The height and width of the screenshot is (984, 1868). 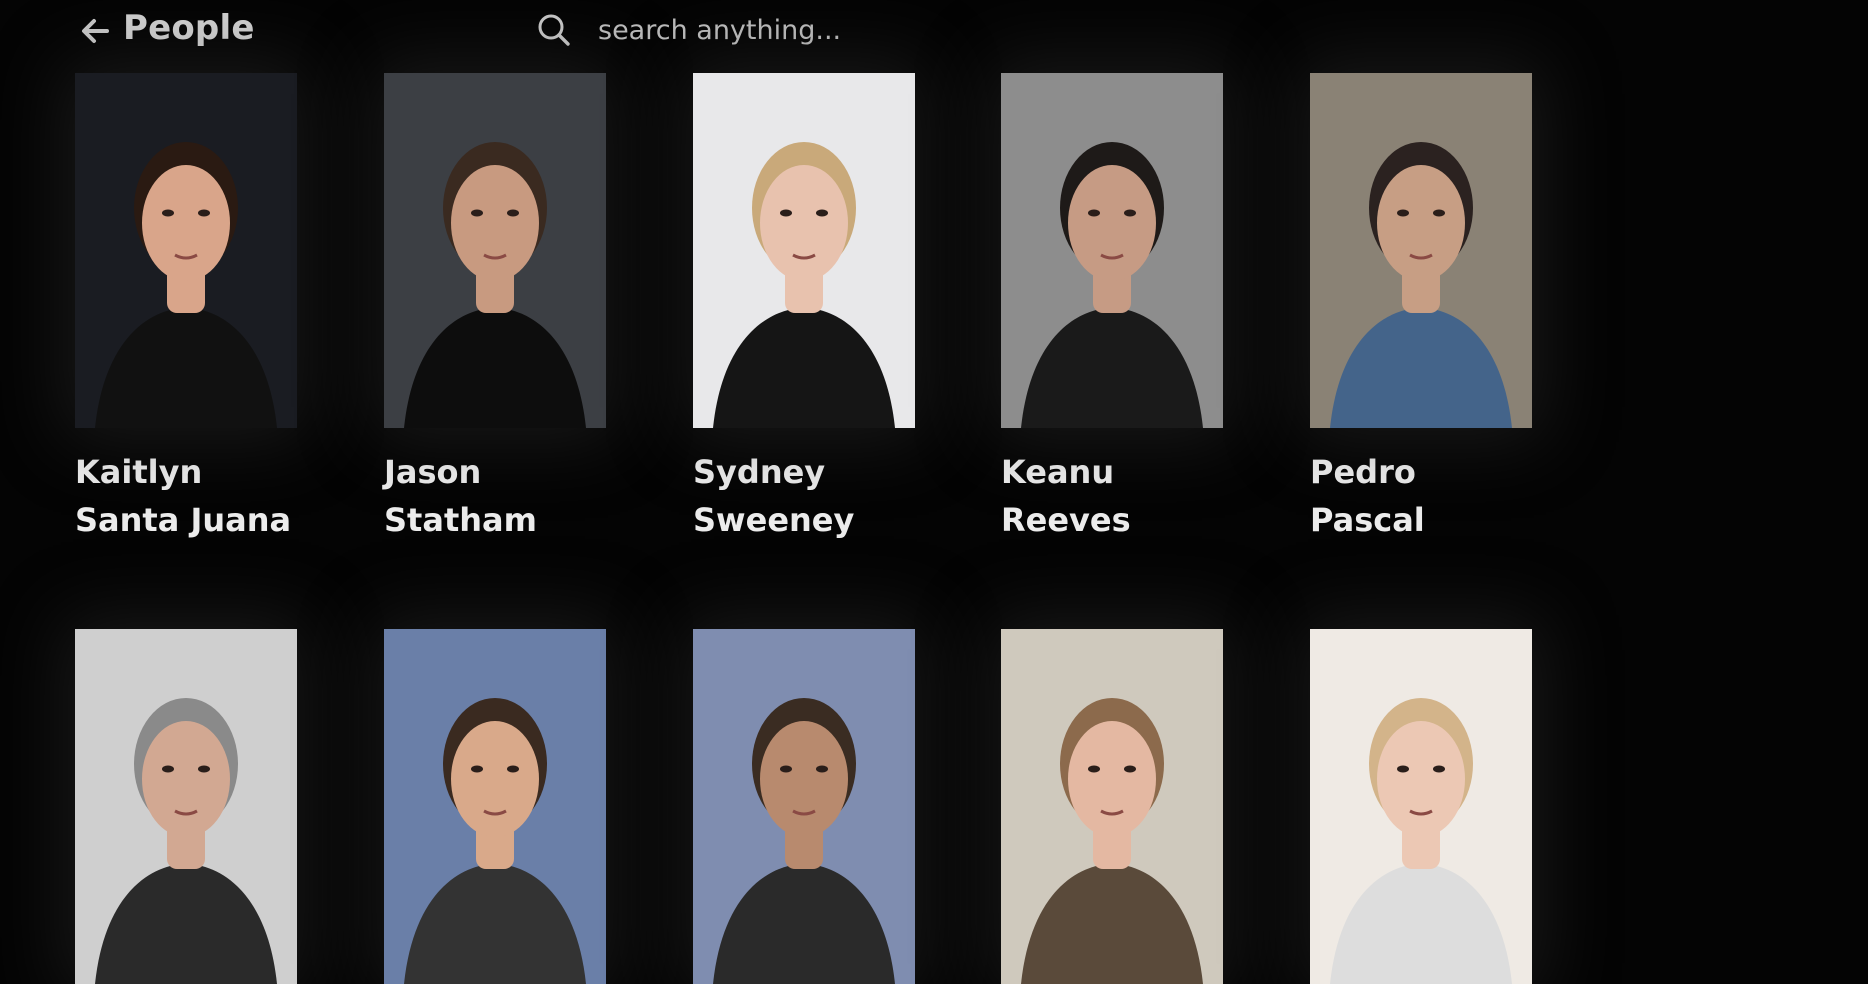 I want to click on person-card: Sydney Sweeney, so click(x=804, y=308).